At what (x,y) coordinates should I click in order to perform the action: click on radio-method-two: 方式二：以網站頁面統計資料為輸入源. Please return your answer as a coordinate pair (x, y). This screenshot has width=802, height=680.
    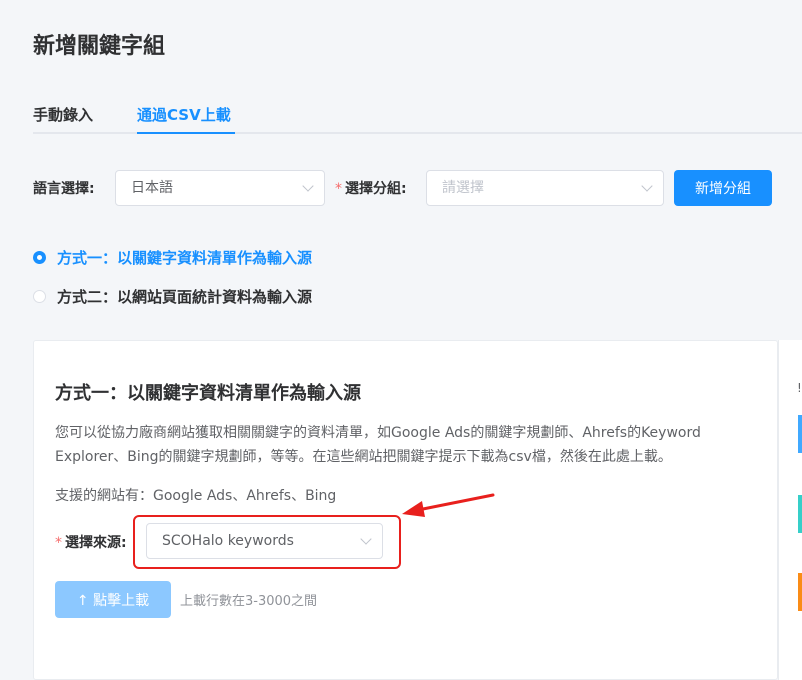
    Looking at the image, I should click on (172, 296).